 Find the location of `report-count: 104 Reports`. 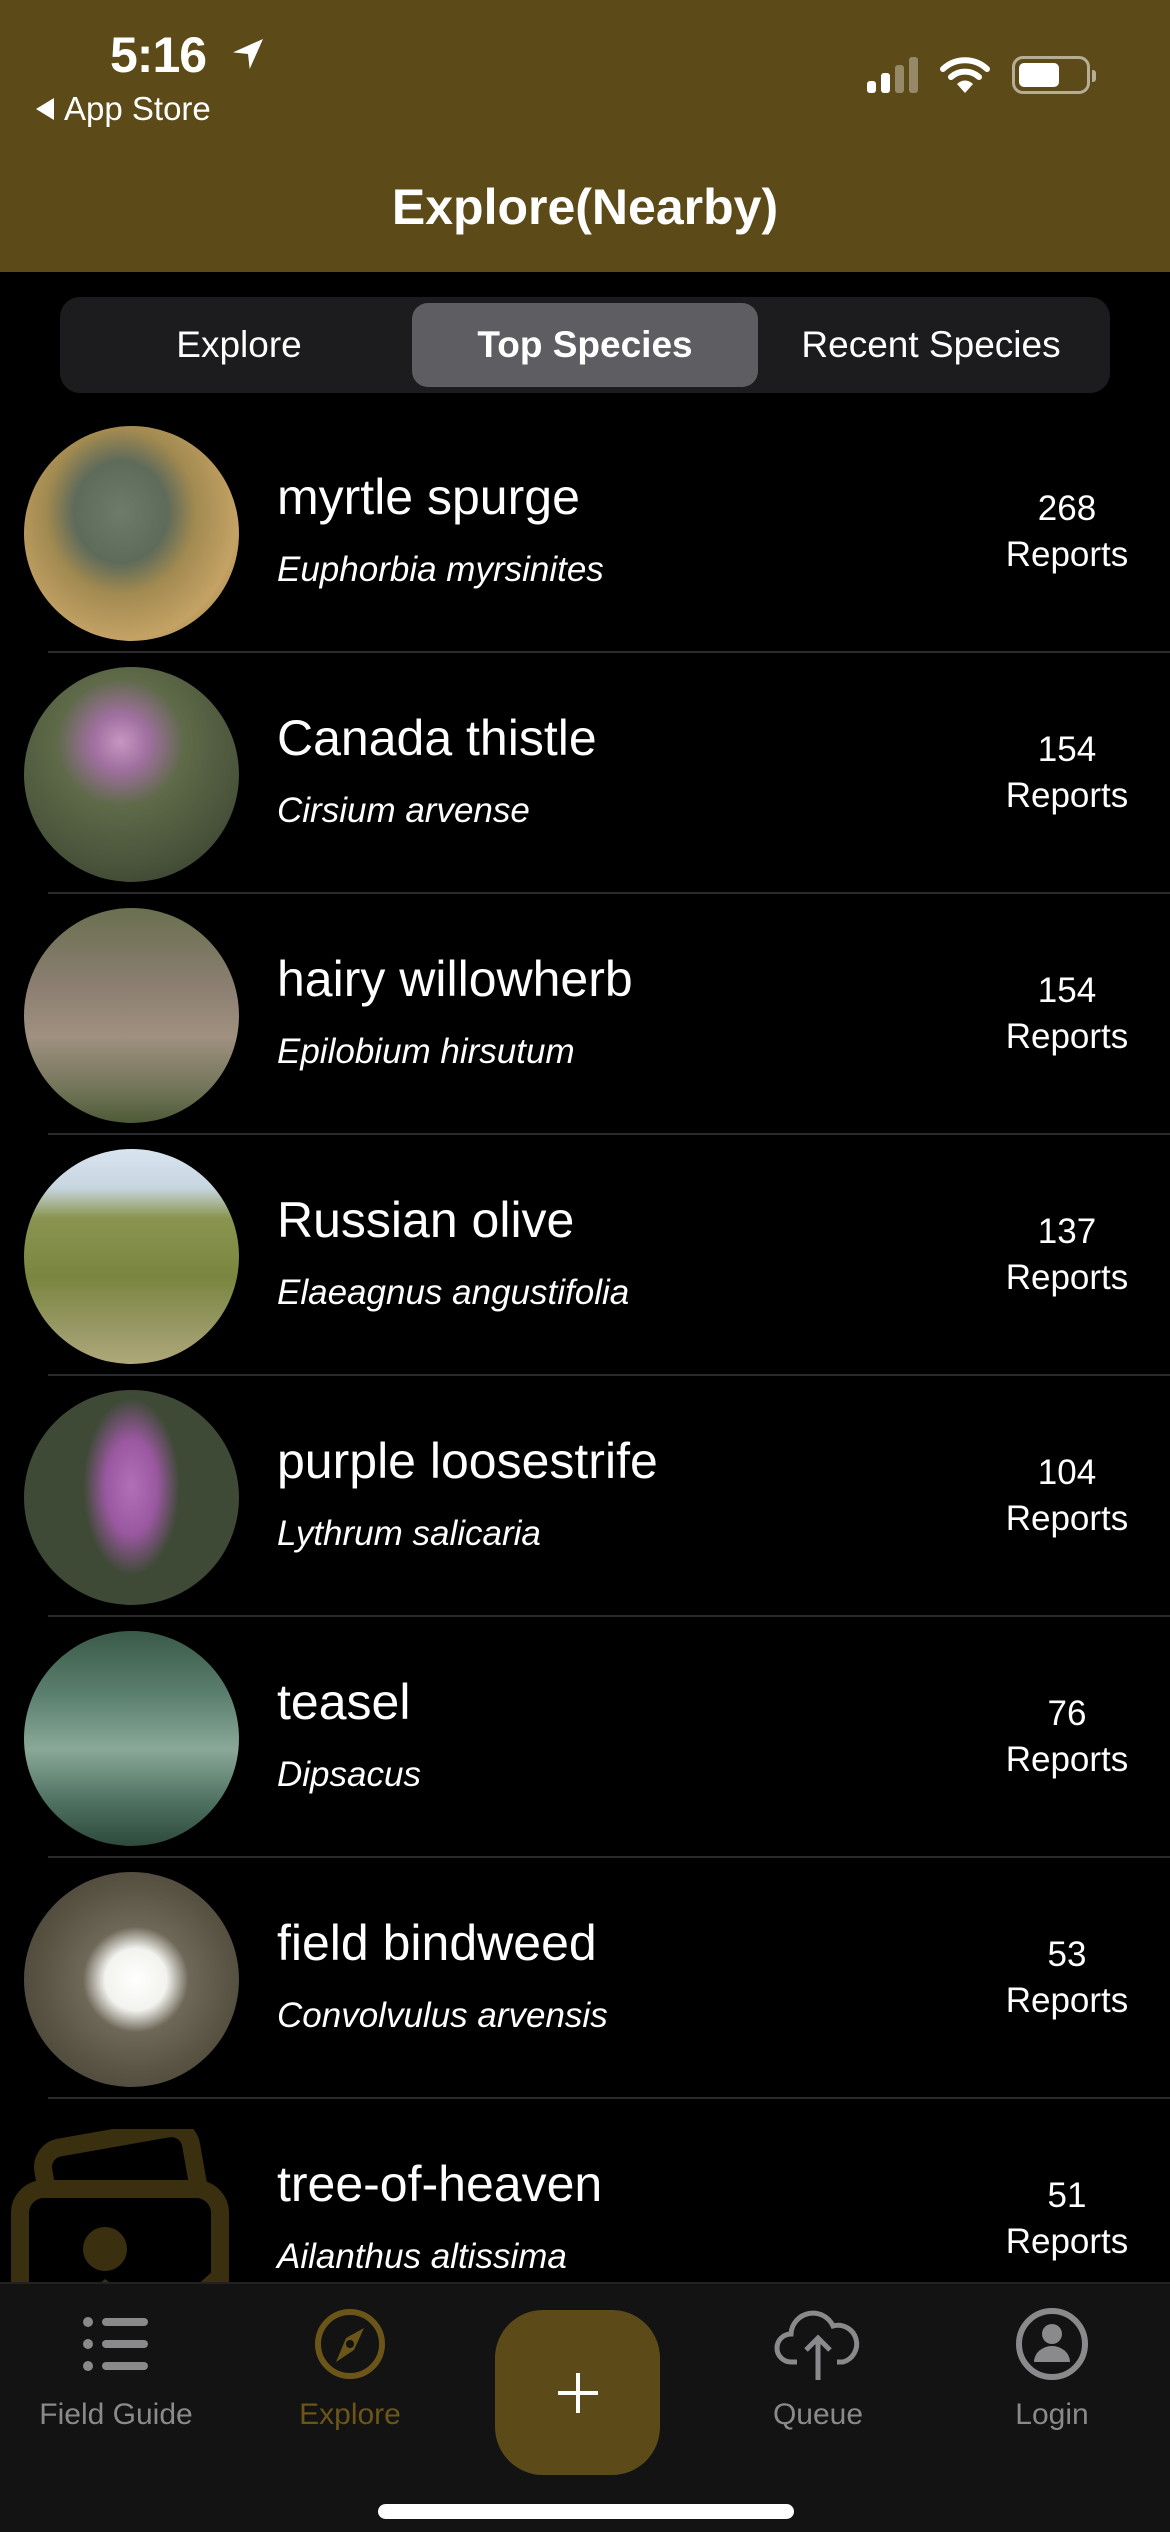

report-count: 104 Reports is located at coordinates (1067, 1495).